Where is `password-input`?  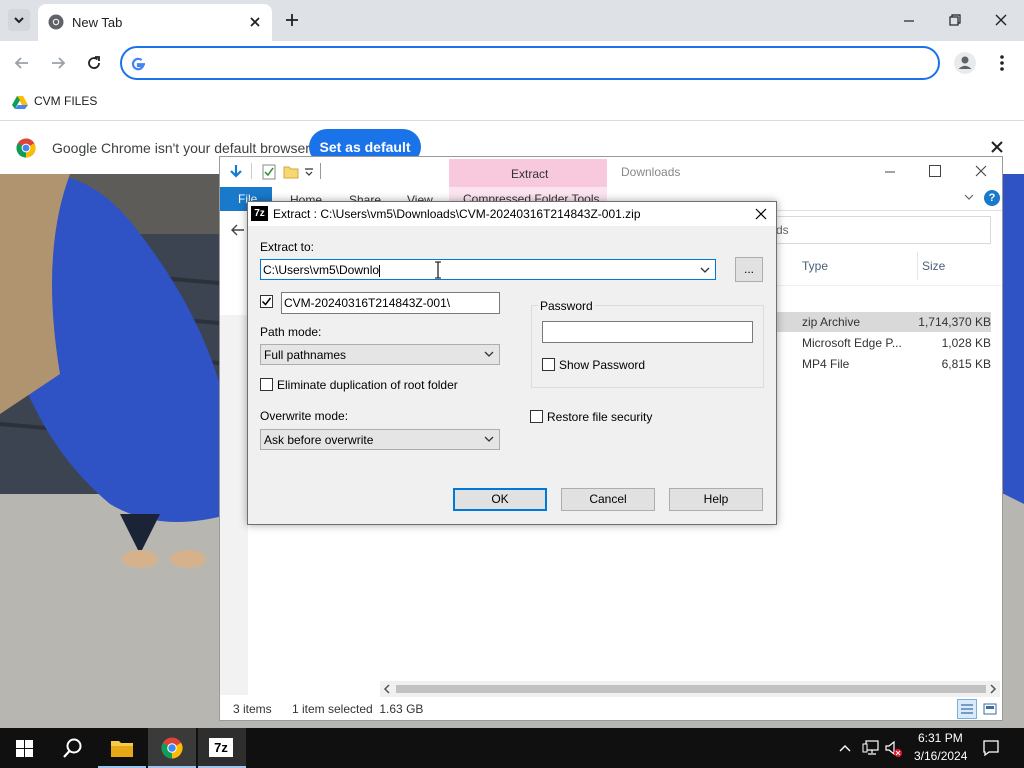
password-input is located at coordinates (647, 332).